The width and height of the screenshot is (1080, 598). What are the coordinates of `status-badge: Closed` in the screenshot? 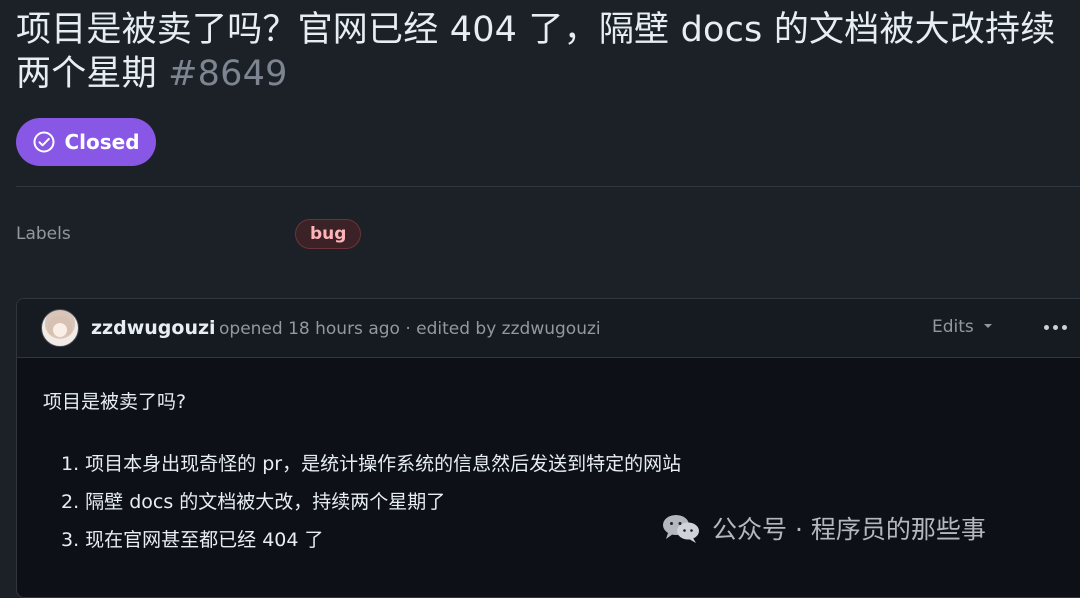 It's located at (86, 142).